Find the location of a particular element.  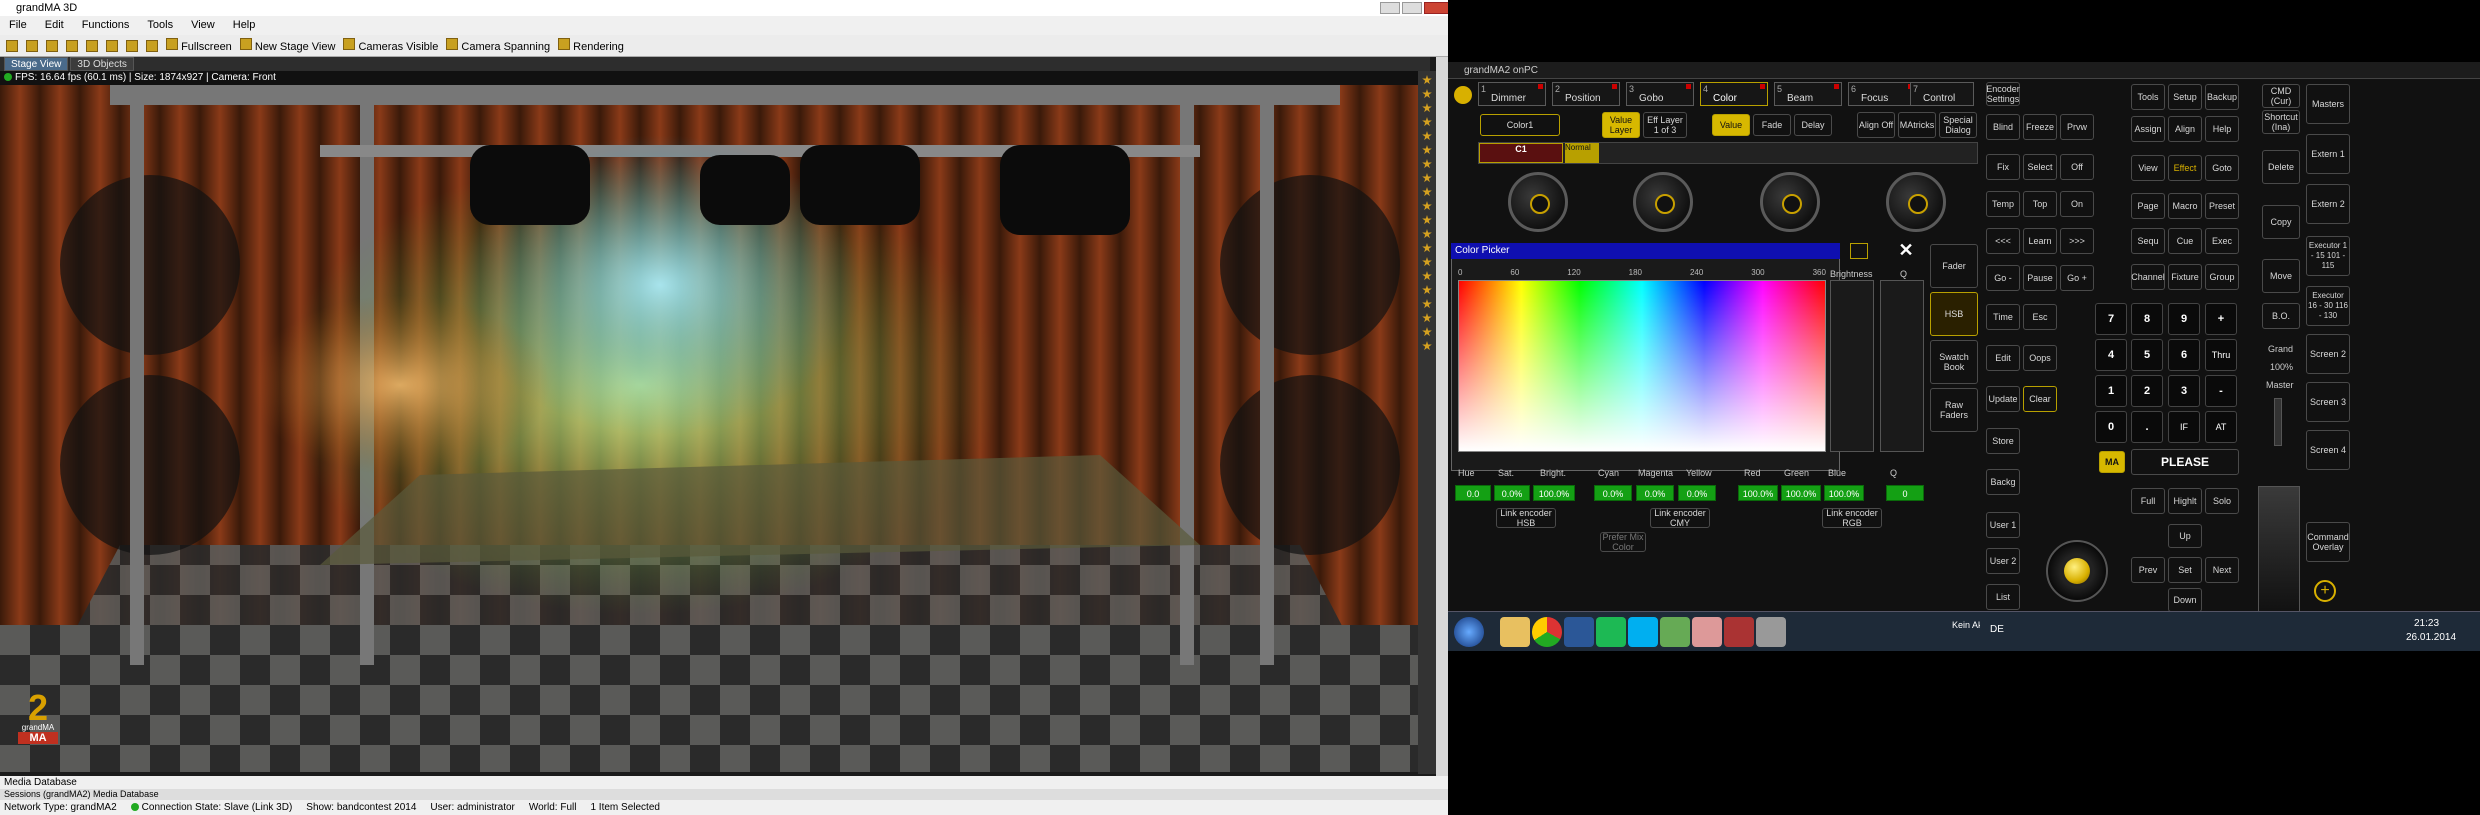

fade-button: Fade is located at coordinates (1772, 125).